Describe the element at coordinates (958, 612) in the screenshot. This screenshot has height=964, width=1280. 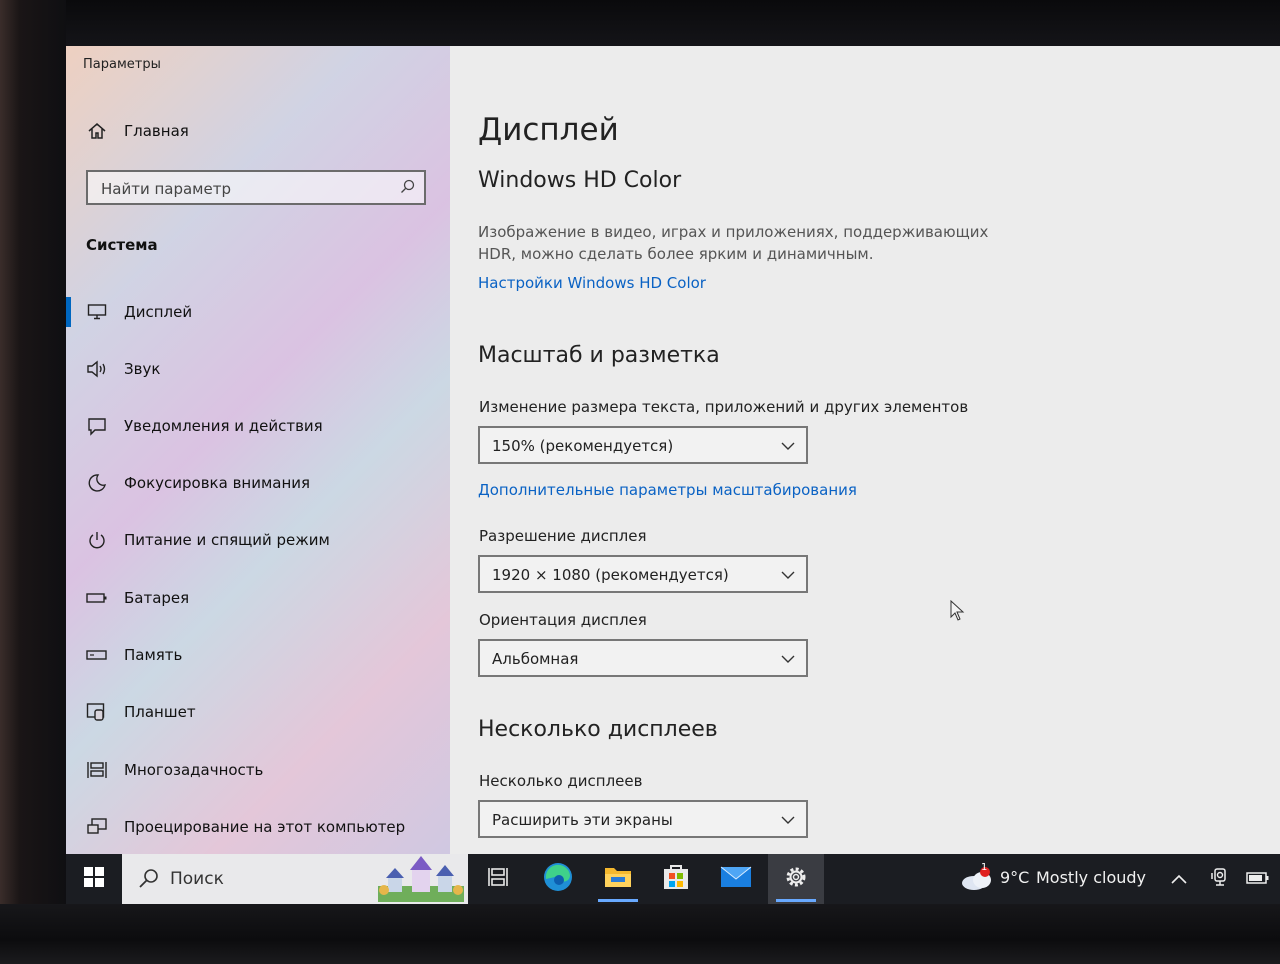
I see `mouse-cursor-icon` at that location.